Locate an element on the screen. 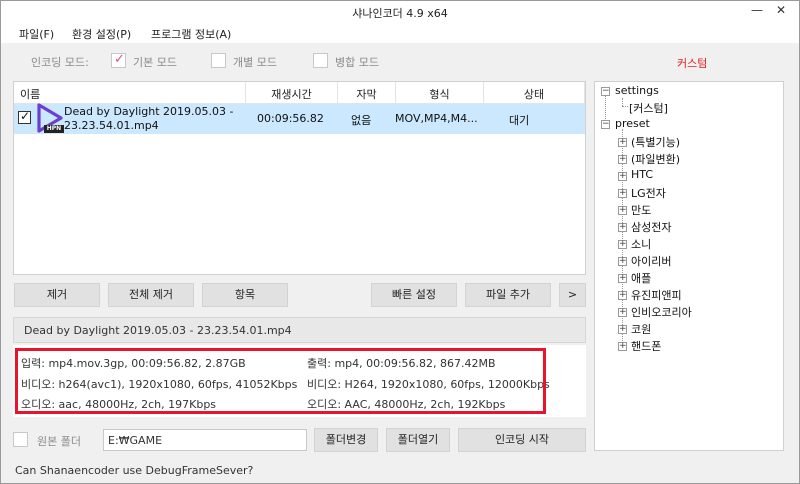  row-name-line1: Dead by Daylight 2019.05.03 - is located at coordinates (149, 111).